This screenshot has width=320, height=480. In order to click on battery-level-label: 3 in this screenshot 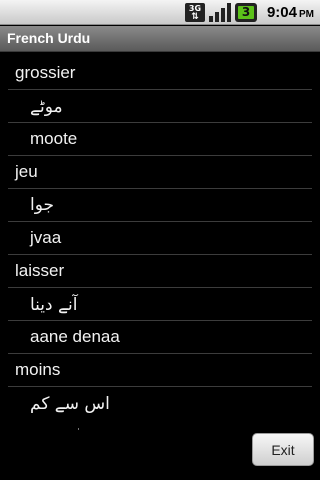, I will do `click(246, 12)`.